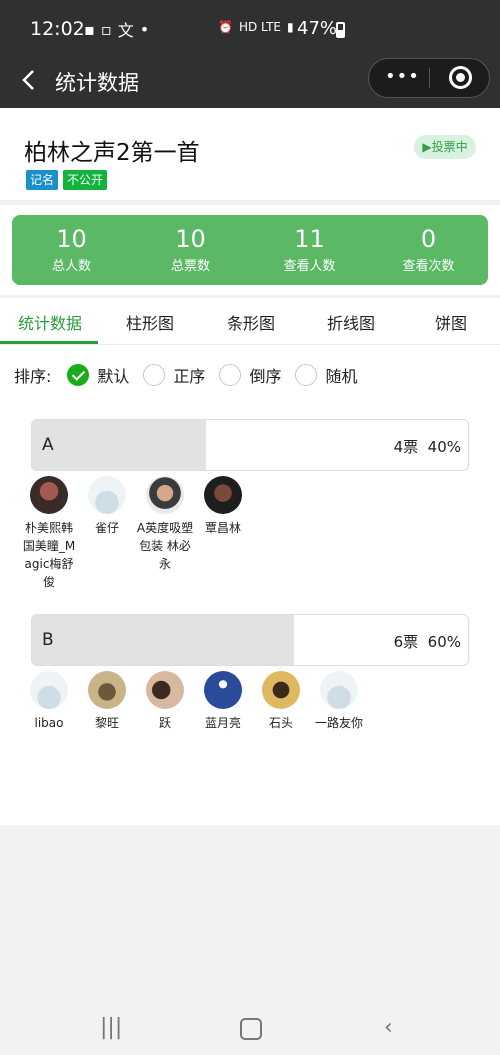  Describe the element at coordinates (444, 642) in the screenshot. I see `option-percent: 60%` at that location.